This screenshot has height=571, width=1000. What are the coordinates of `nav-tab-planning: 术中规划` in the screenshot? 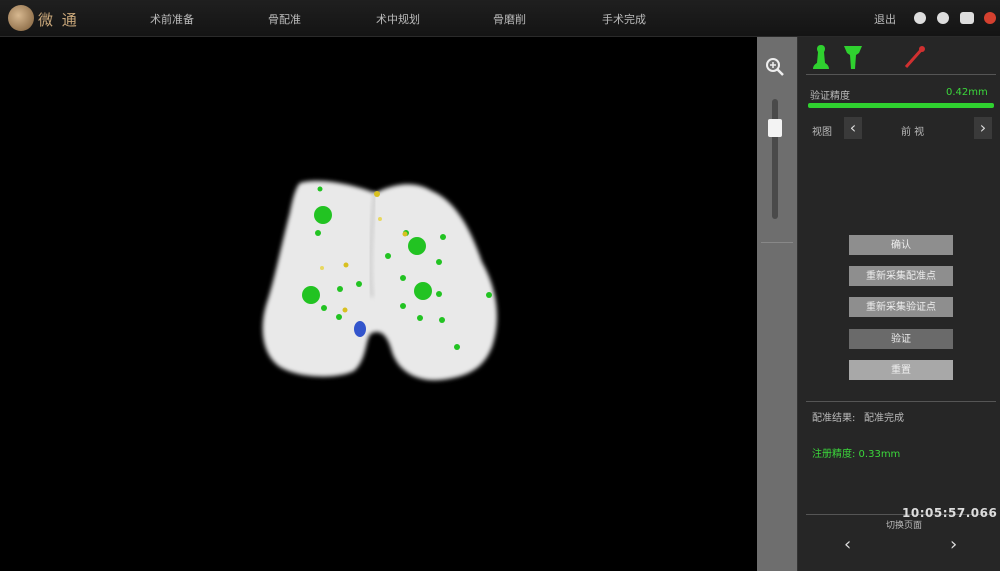 It's located at (398, 19).